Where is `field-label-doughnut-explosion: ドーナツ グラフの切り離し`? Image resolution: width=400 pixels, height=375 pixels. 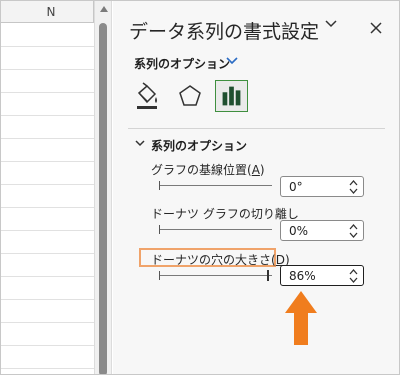 field-label-doughnut-explosion: ドーナツ グラフの切り離し is located at coordinates (225, 213).